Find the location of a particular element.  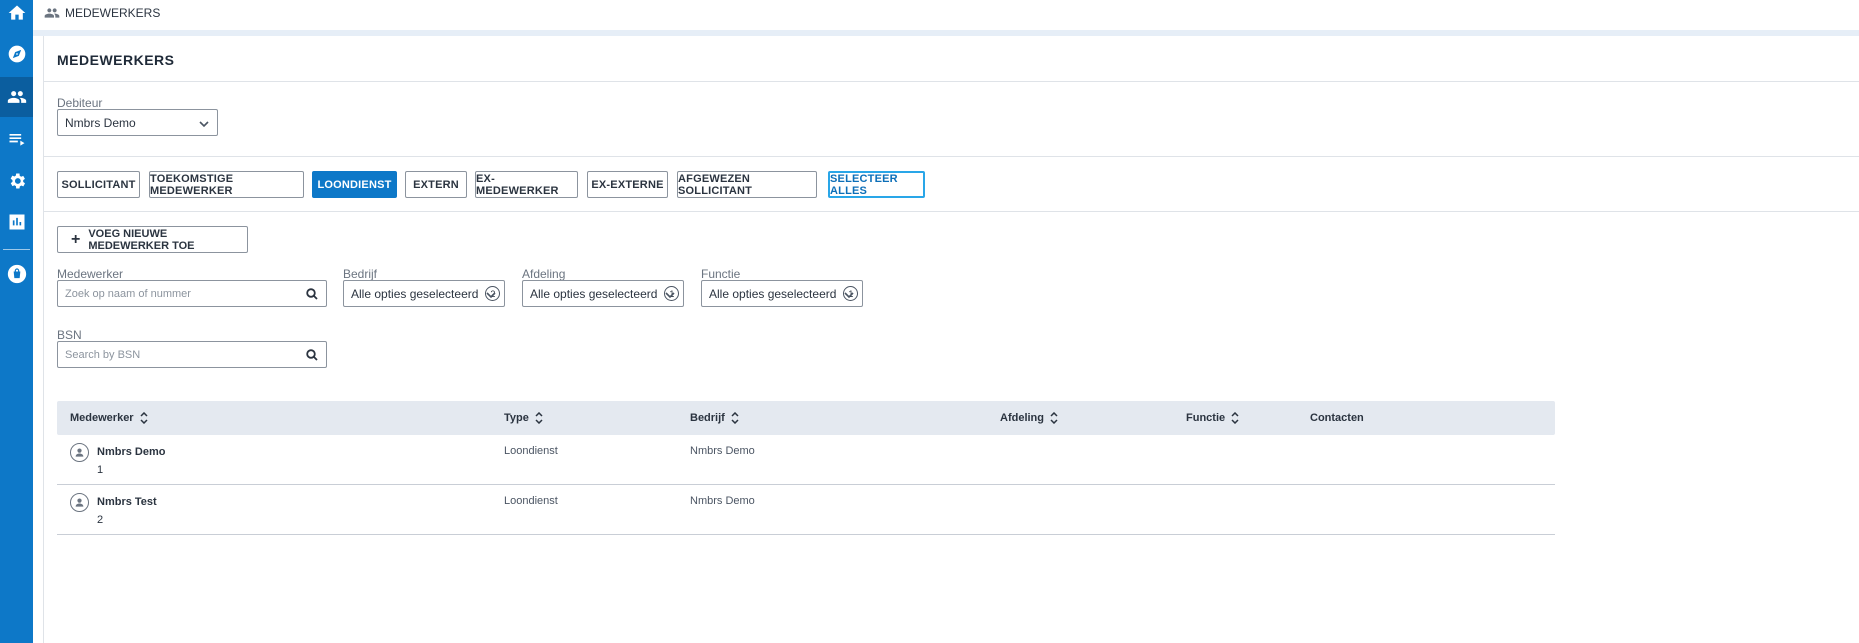

breadcrumb: MEDEWERKERS is located at coordinates (102, 13).